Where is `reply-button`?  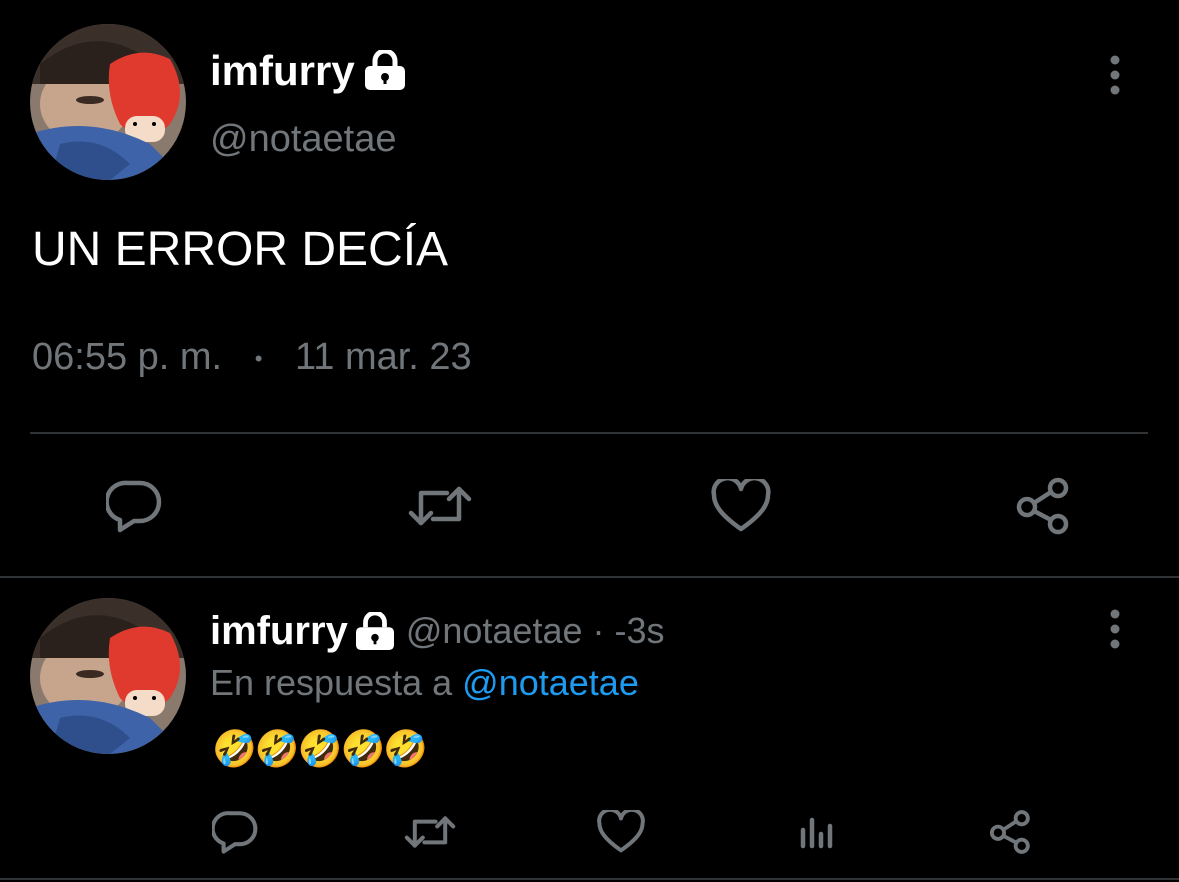 reply-button is located at coordinates (134, 506).